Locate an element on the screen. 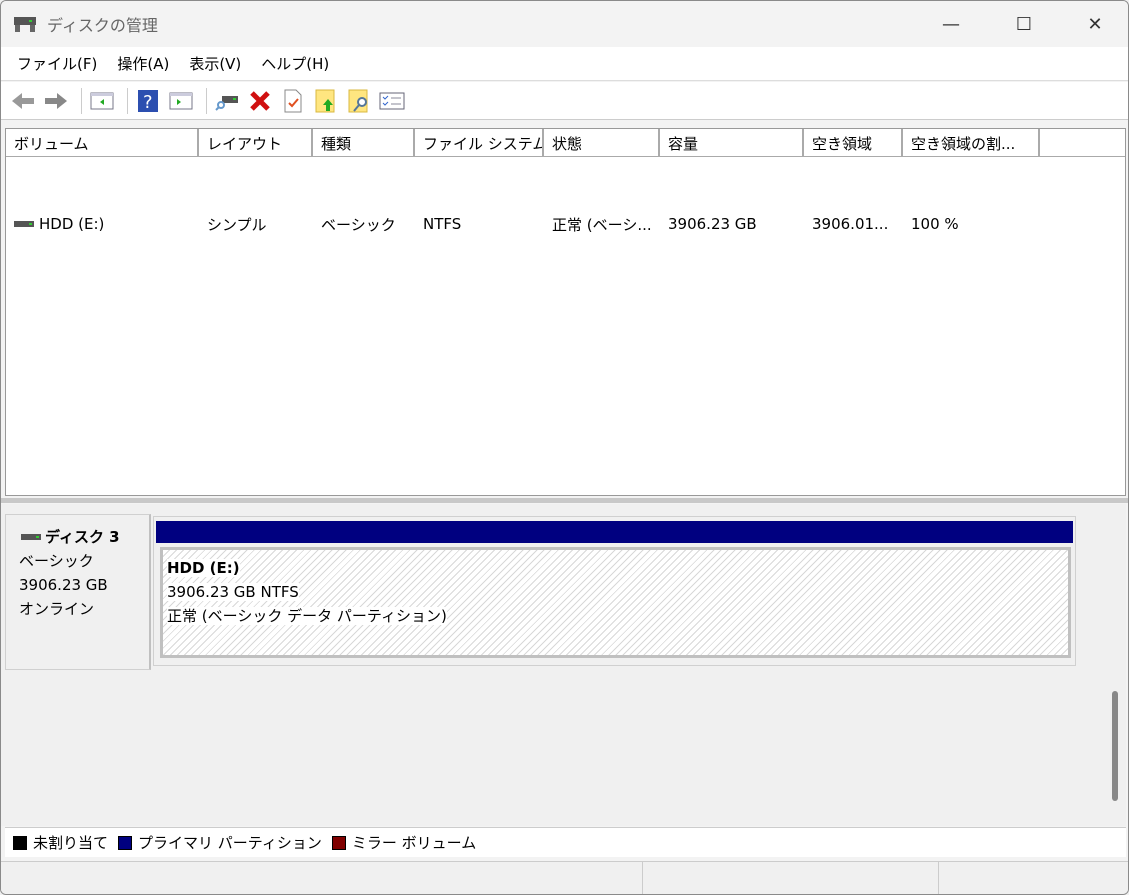 This screenshot has width=1129, height=895. import-icon is located at coordinates (326, 101).